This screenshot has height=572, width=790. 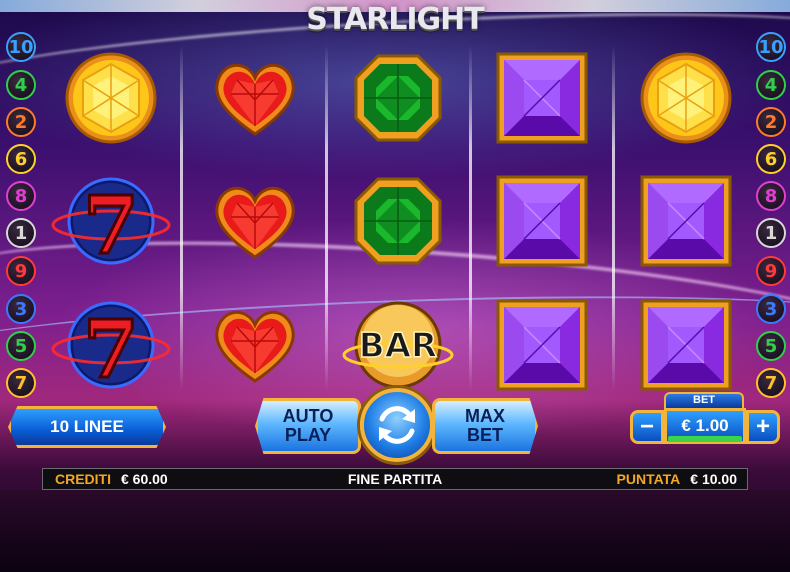 I want to click on bet-caption: BET, so click(x=704, y=400).